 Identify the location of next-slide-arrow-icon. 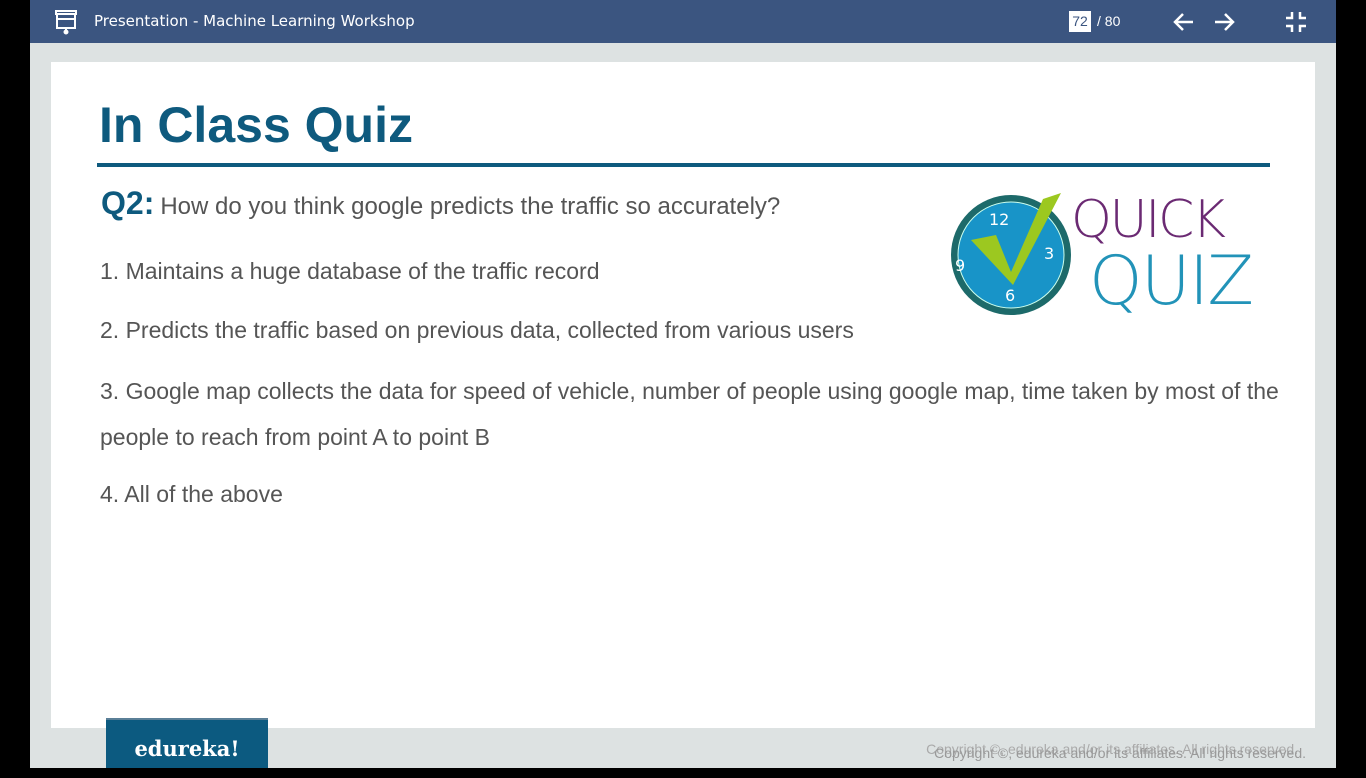
(1224, 22).